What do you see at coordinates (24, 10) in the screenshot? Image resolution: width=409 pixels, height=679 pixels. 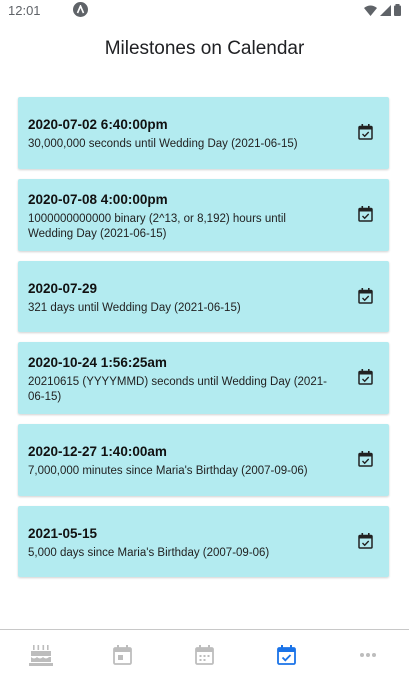 I see `status-time: 12:01` at bounding box center [24, 10].